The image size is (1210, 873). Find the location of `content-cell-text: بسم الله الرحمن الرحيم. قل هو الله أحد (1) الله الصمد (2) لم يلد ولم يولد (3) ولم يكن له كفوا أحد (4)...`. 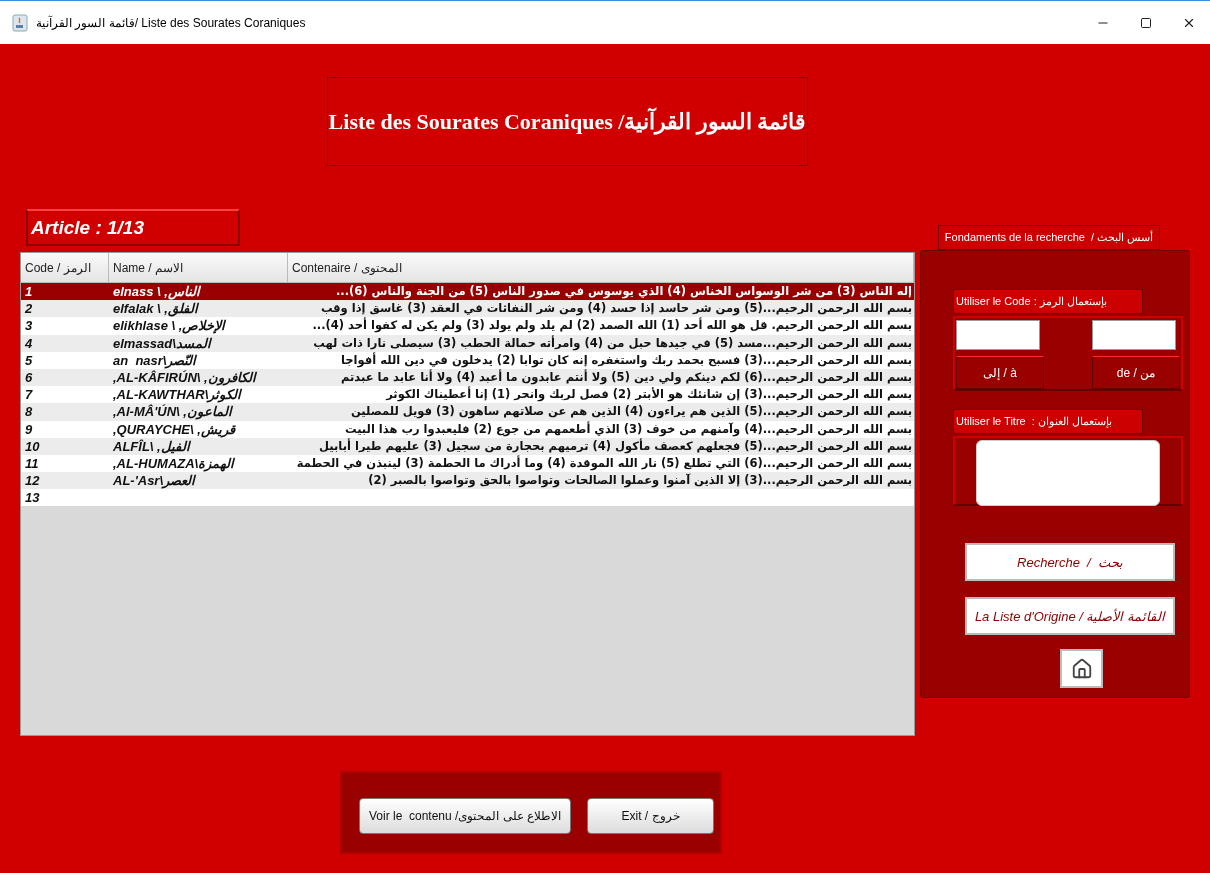

content-cell-text: بسم الله الرحمن الرحيم. قل هو الله أحد (1) الله الصمد (2) لم يلد ولم يولد (3) ولم يكن له كفوا أحد (4)... is located at coordinates (612, 326).